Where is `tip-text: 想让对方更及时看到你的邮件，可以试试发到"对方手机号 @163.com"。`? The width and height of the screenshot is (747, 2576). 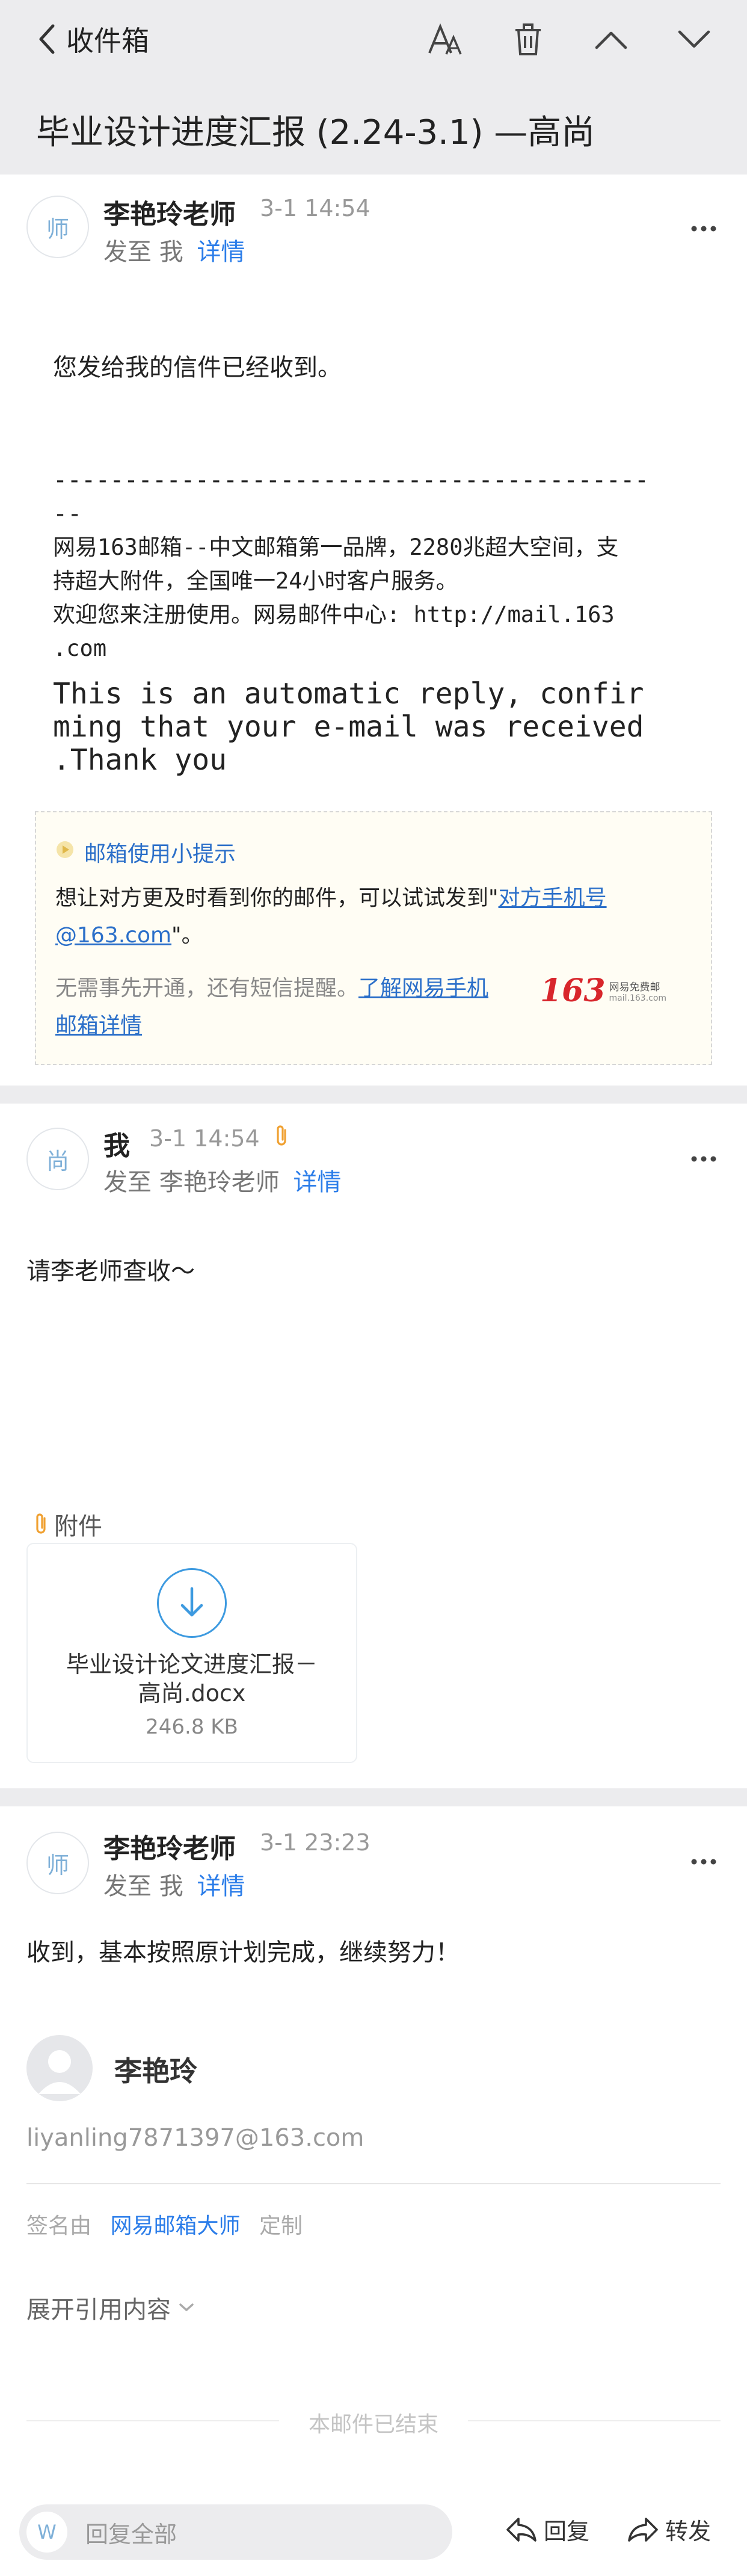 tip-text: 想让对方更及时看到你的邮件，可以试试发到"对方手机号 @163.com"。 is located at coordinates (331, 917).